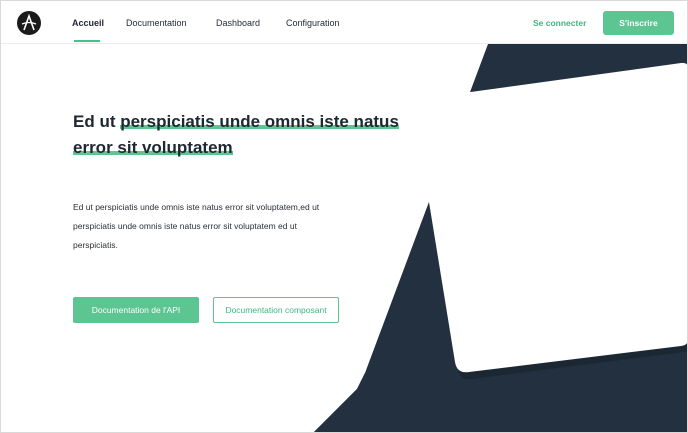  Describe the element at coordinates (156, 23) in the screenshot. I see `nav-item-documentation: Documentation` at that location.